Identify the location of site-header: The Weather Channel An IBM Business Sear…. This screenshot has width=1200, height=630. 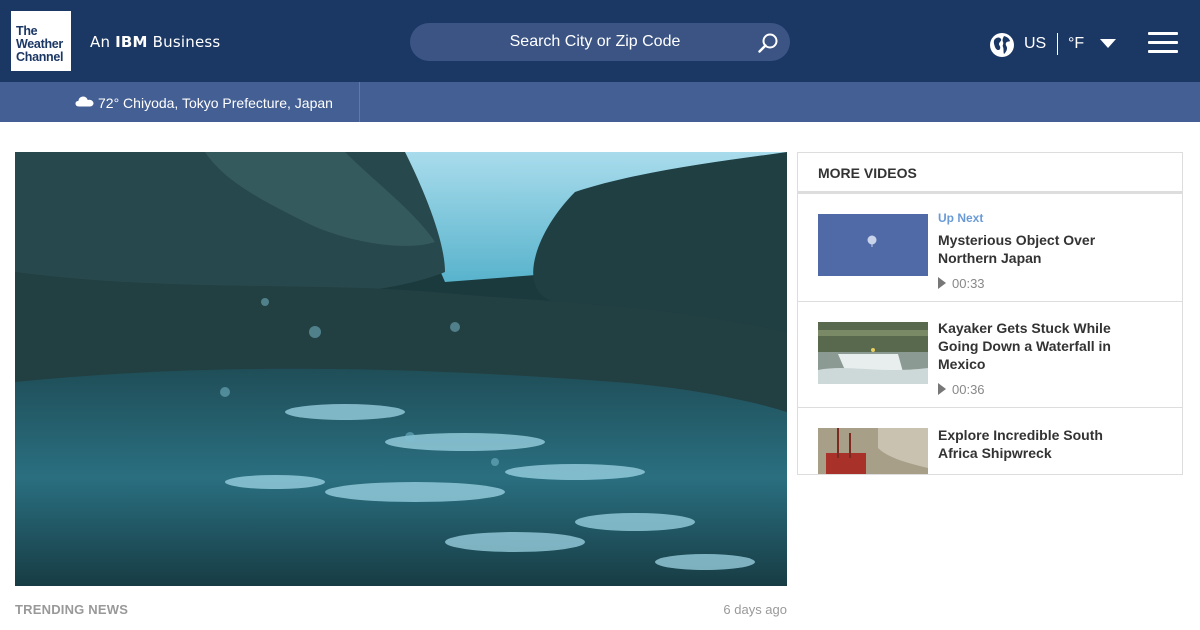
(600, 41).